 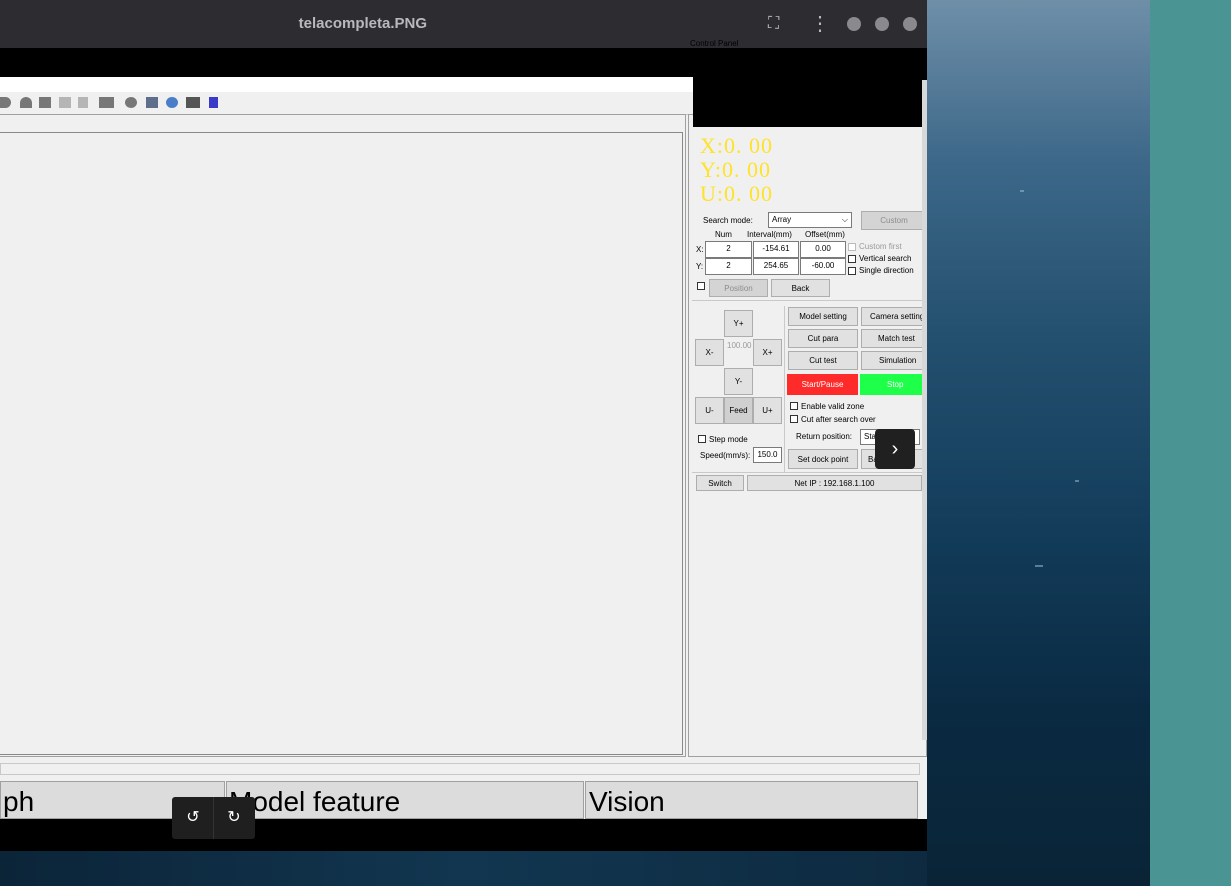 What do you see at coordinates (725, 455) in the screenshot?
I see `speed-label: Speed(mm/s):` at bounding box center [725, 455].